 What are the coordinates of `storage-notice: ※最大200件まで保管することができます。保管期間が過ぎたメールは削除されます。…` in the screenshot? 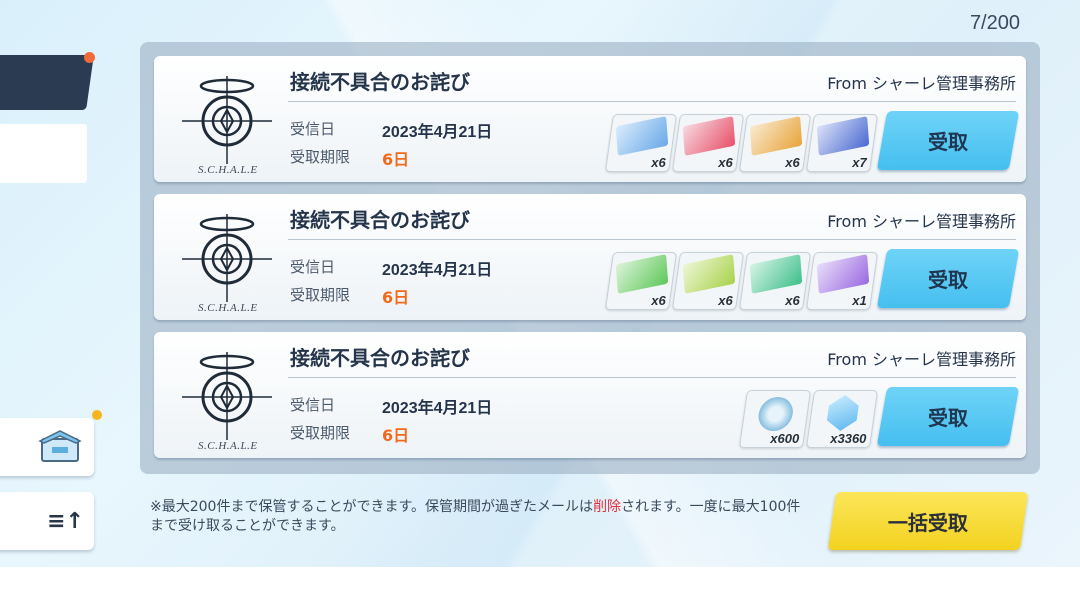 It's located at (475, 516).